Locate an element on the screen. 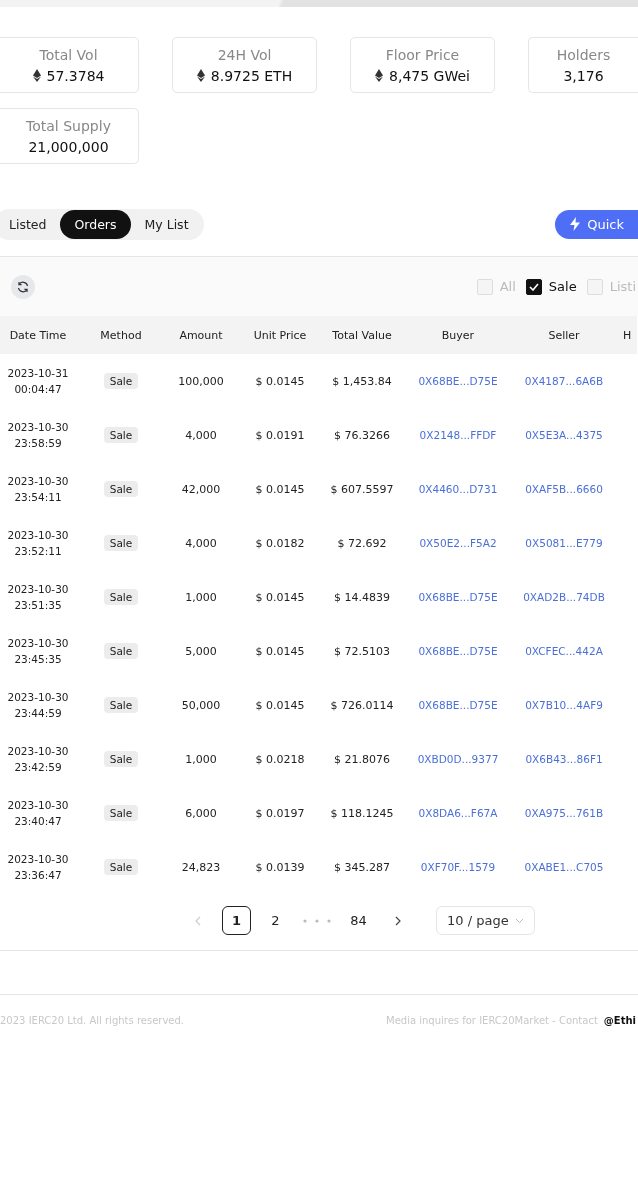 This screenshot has height=1200, width=638. address-link: 0XCFEC...442A is located at coordinates (564, 650).